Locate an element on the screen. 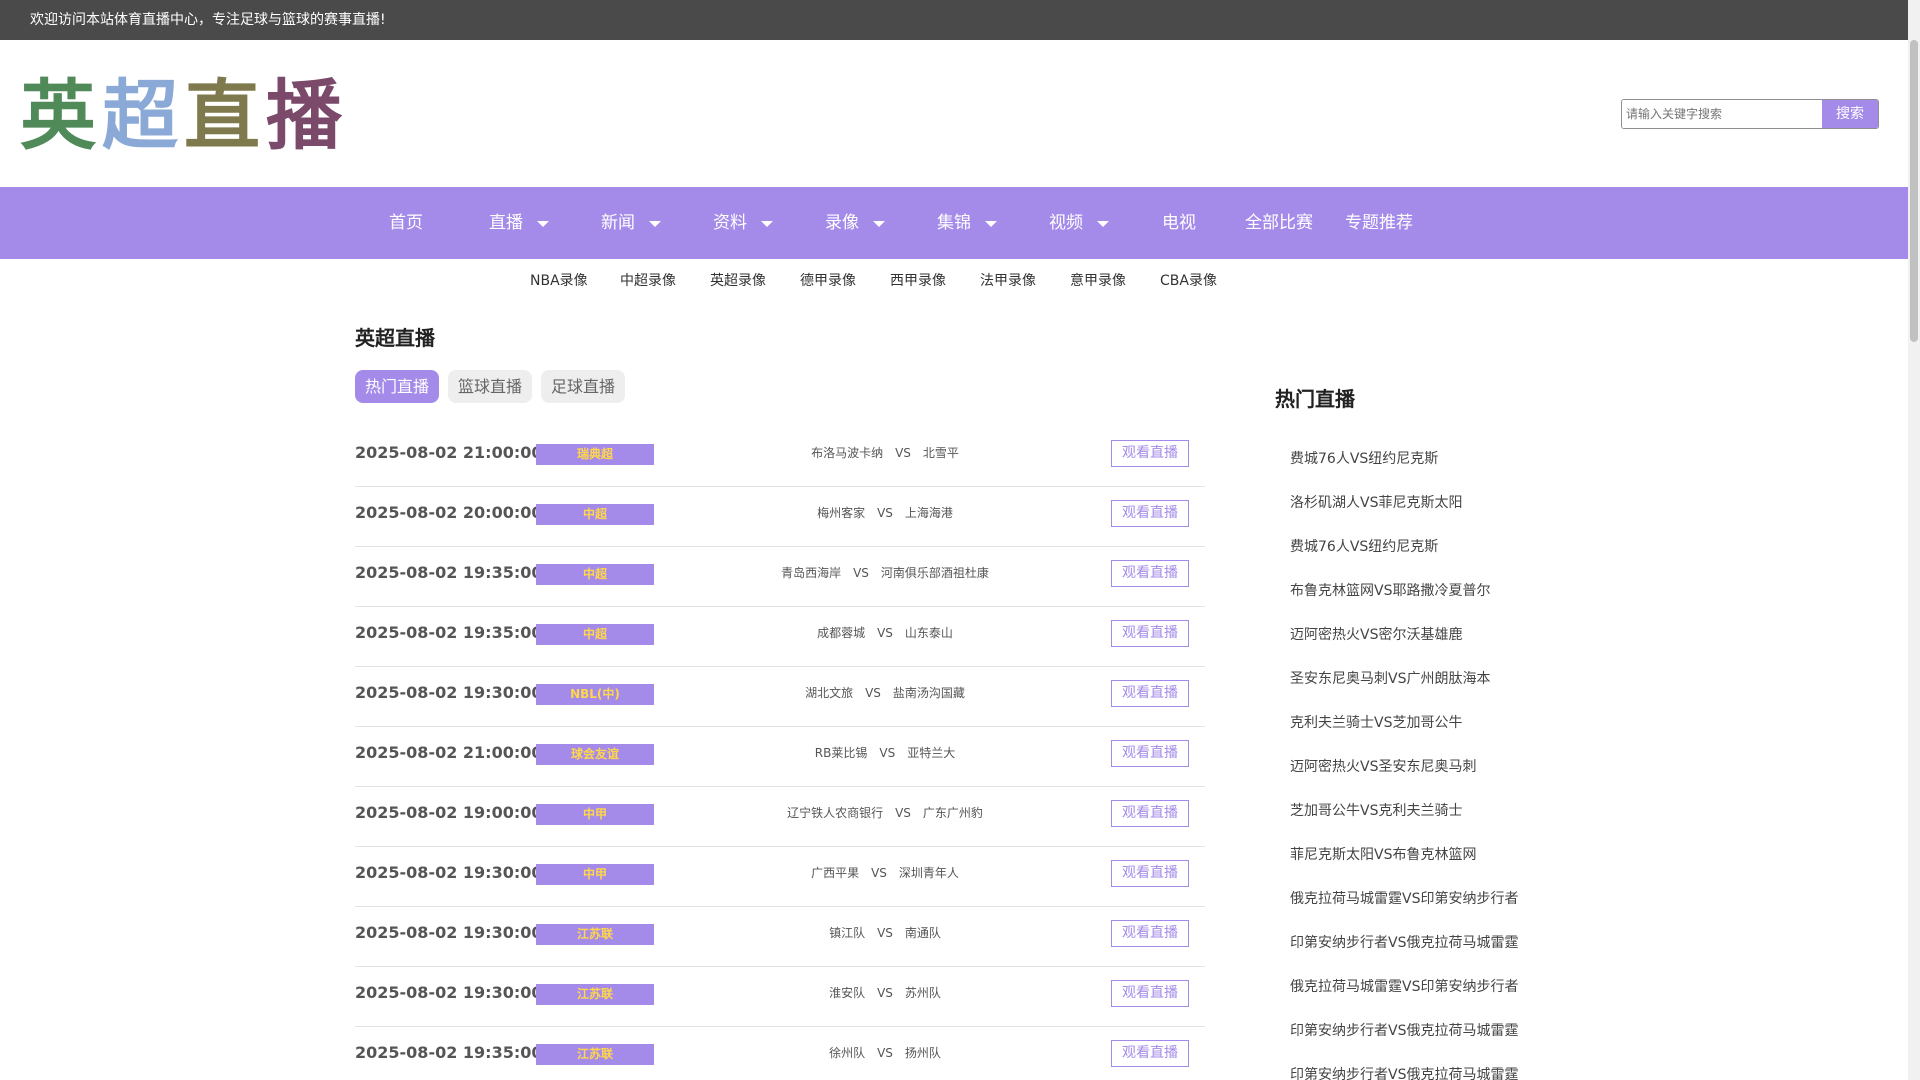 This screenshot has width=1920, height=1080. subnav-link: 法甲录像 is located at coordinates (1008, 280).